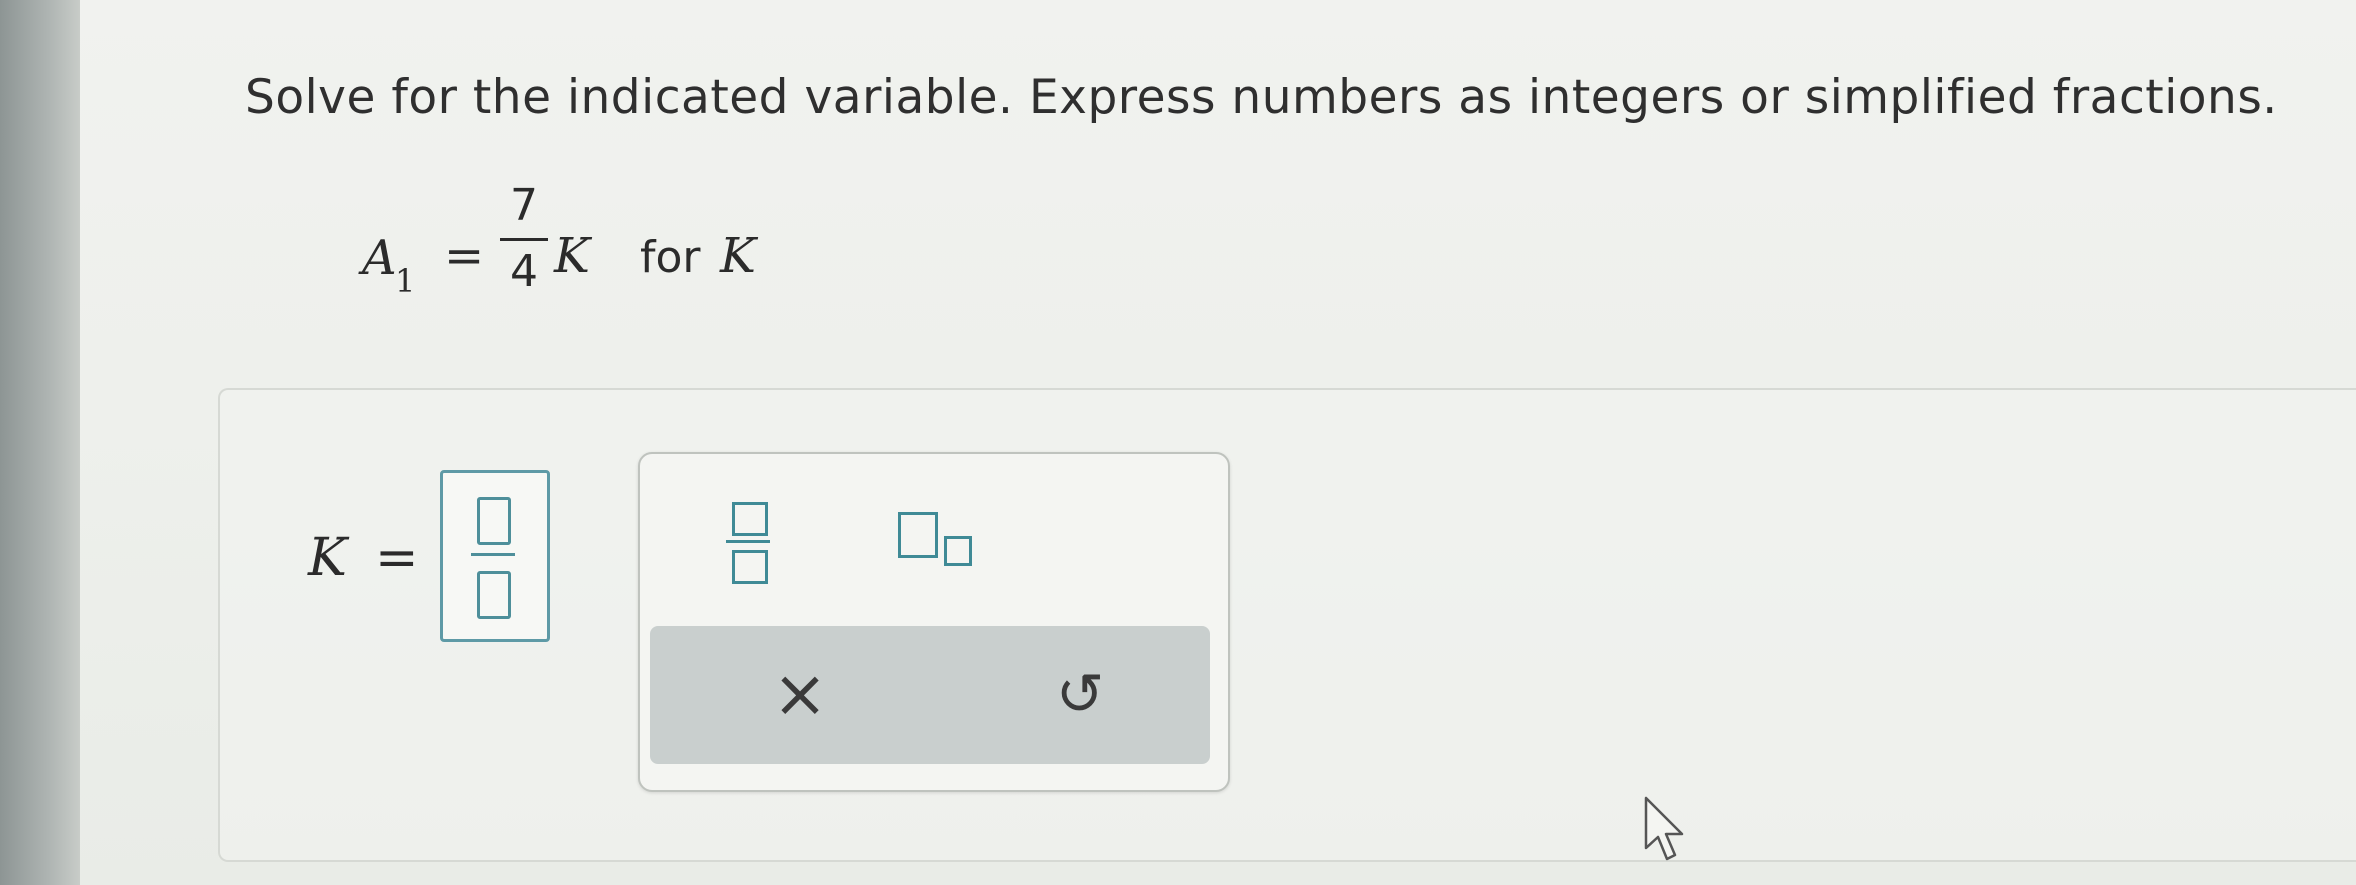 The width and height of the screenshot is (2356, 885). I want to click on equation-fraction-bar, so click(524, 239).